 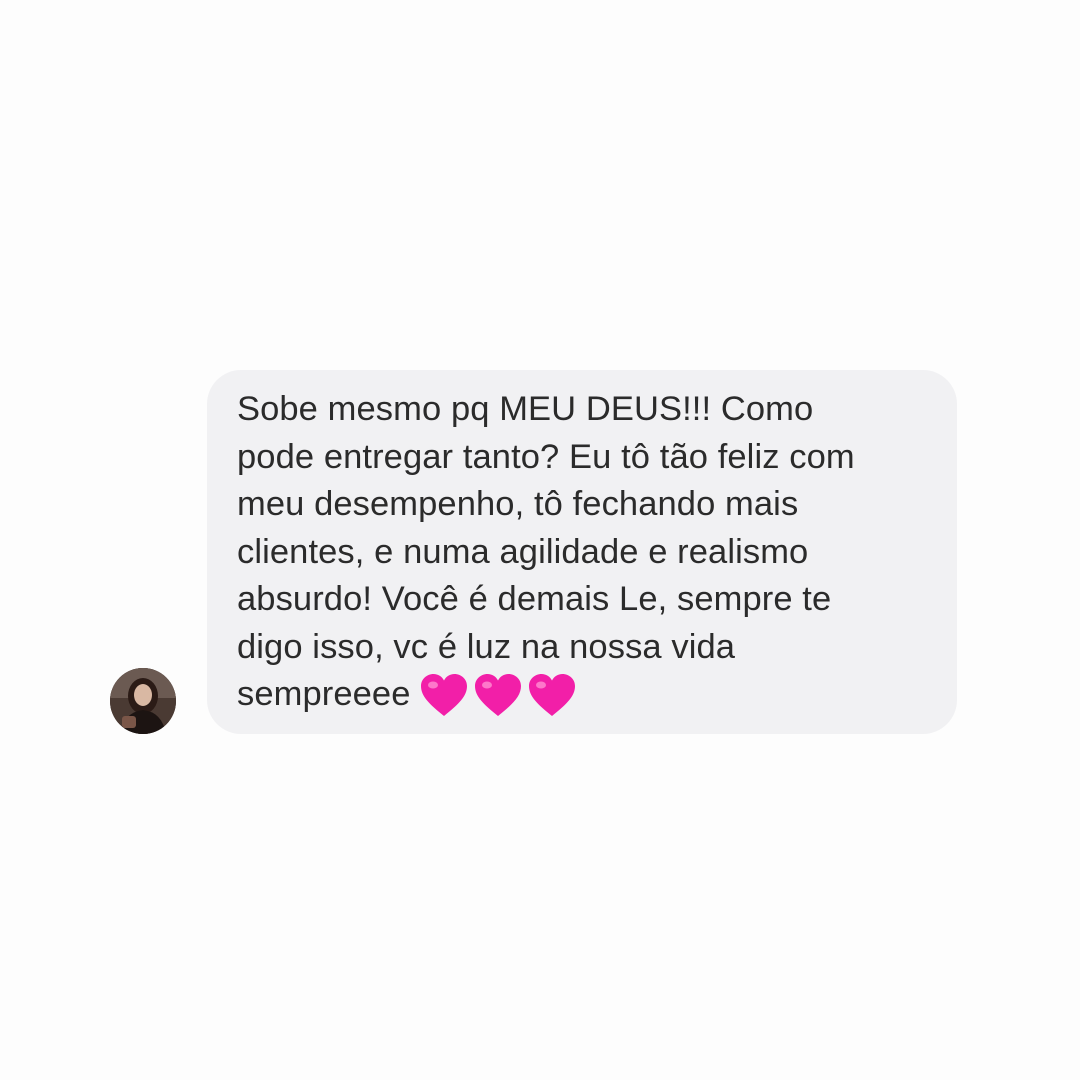 I want to click on message-line: Sobe mesmo pq MEU DEUS!!! Como, so click(x=525, y=409).